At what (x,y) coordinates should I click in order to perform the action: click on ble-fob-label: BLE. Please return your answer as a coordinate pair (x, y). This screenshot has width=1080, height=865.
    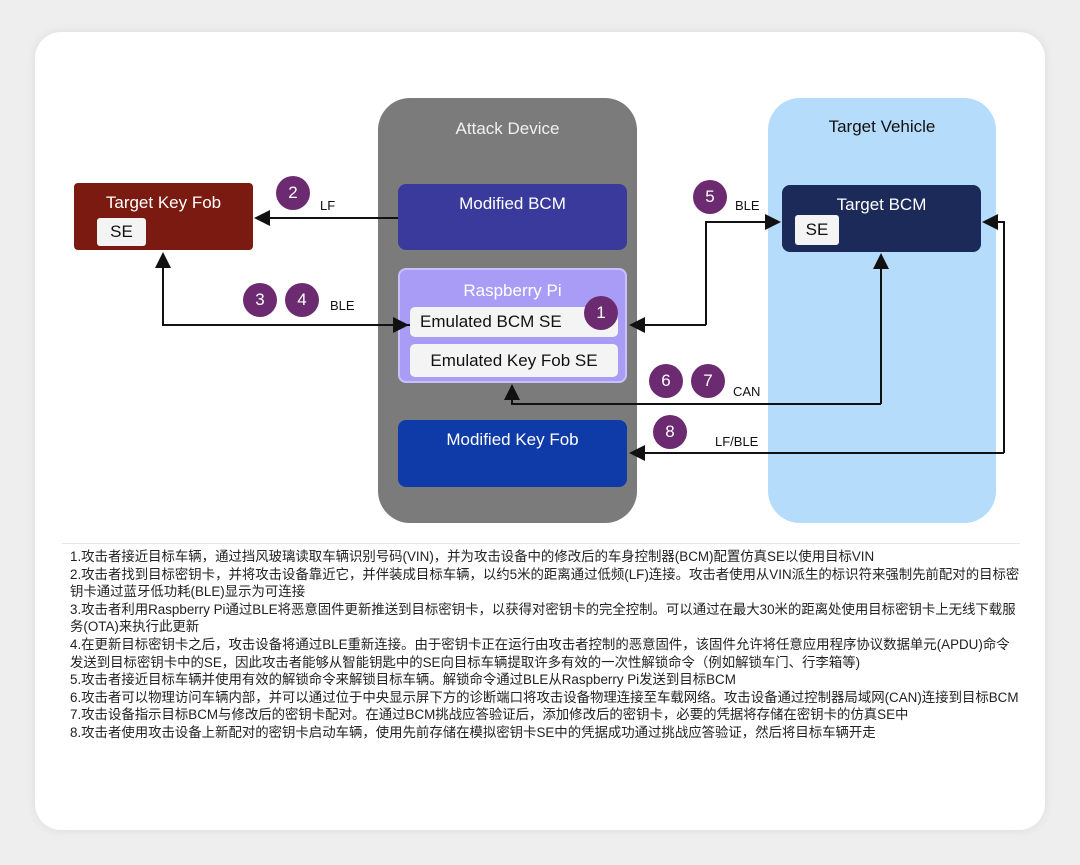
    Looking at the image, I should click on (342, 305).